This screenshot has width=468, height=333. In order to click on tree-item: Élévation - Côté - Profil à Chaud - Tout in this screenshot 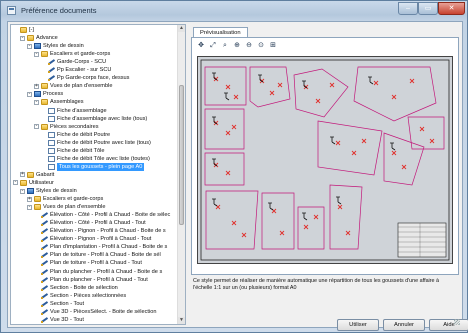, I will do `click(90, 223)`.